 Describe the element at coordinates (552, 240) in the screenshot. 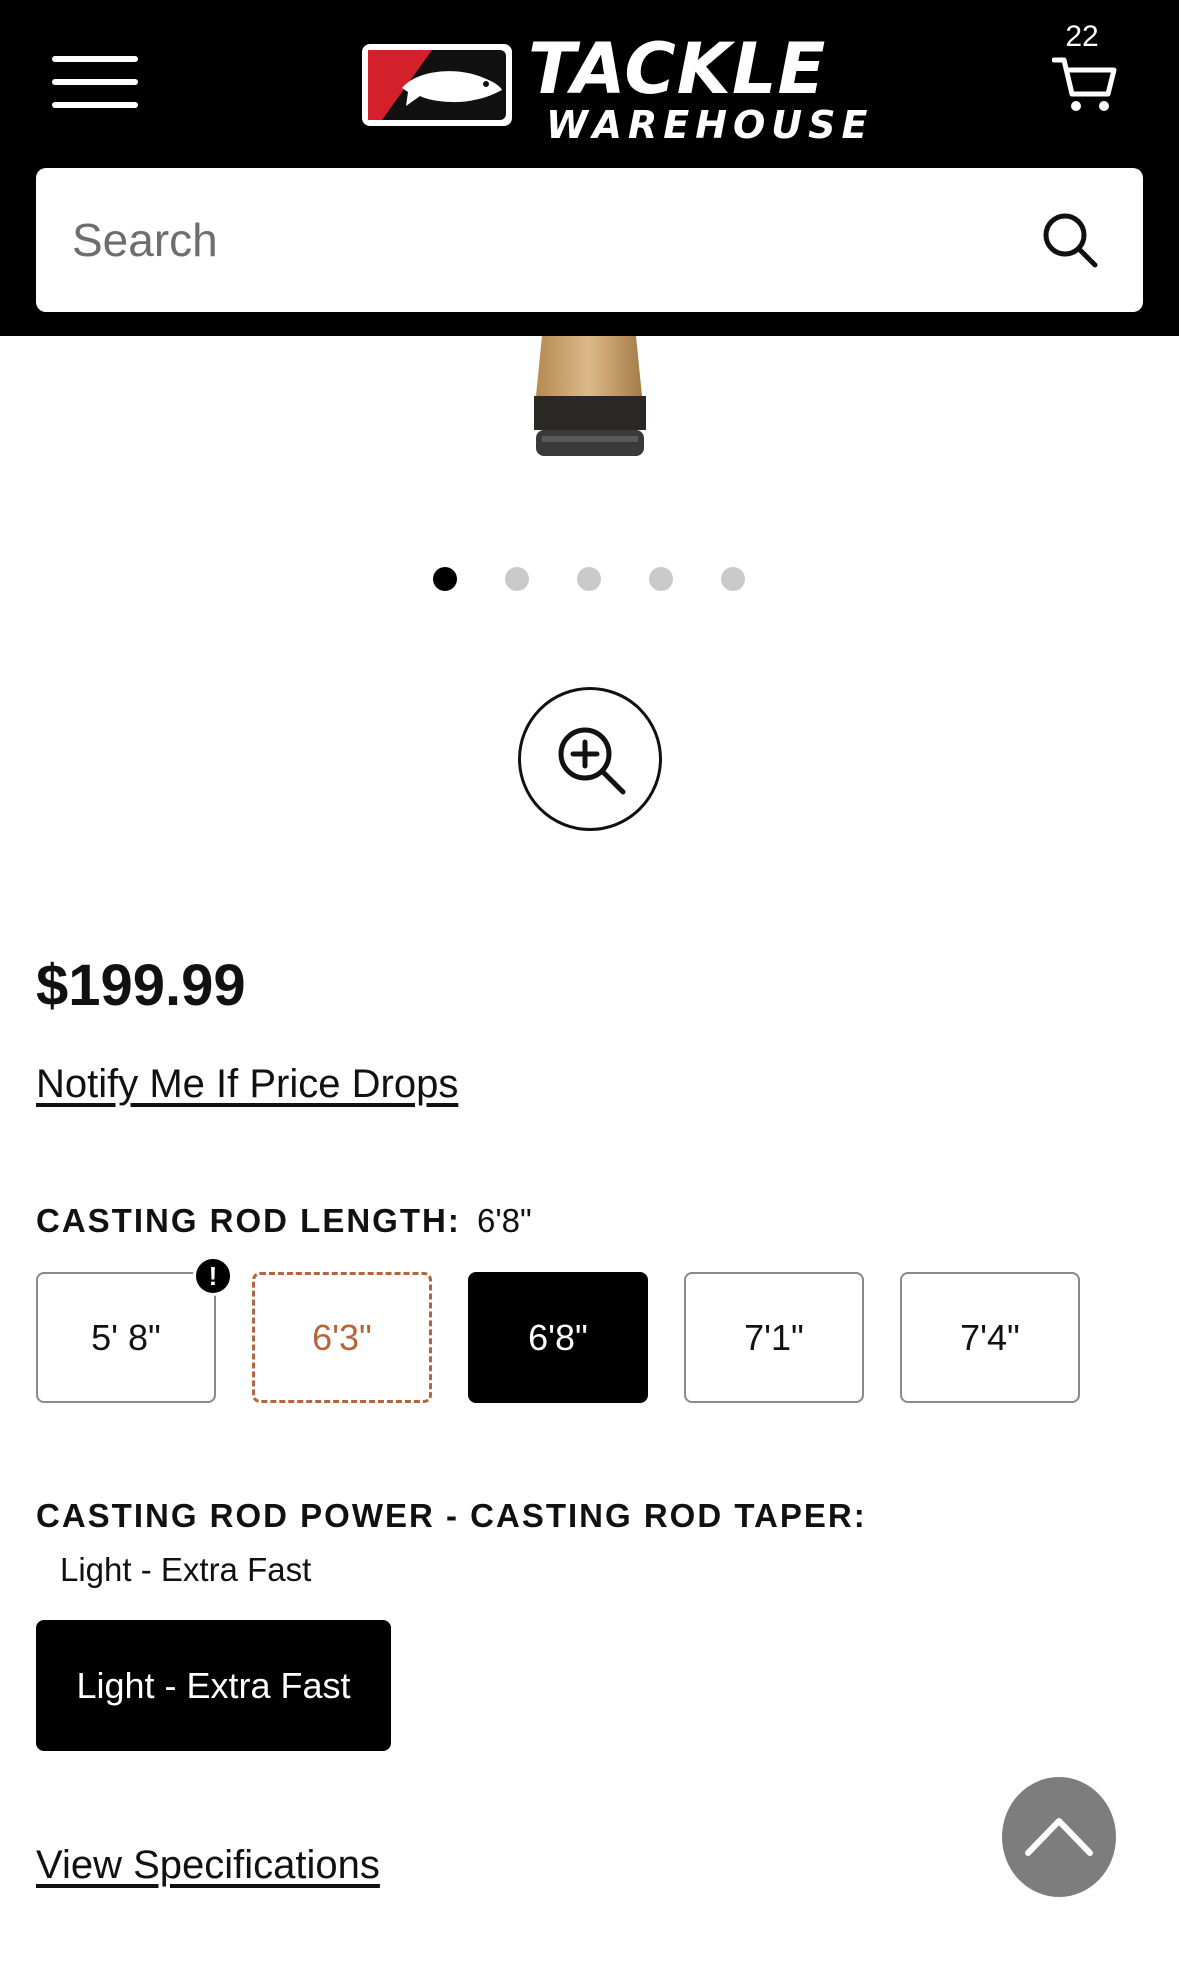

I see `search-input` at that location.